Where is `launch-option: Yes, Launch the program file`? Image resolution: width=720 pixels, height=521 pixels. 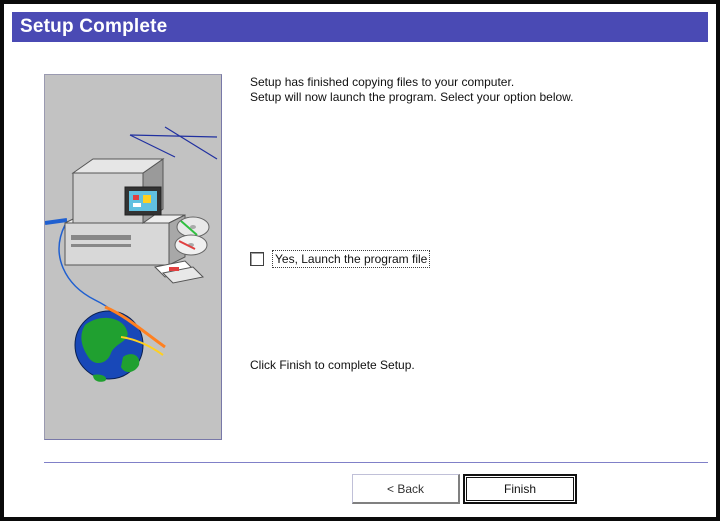
launch-option: Yes, Launch the program file is located at coordinates (340, 259).